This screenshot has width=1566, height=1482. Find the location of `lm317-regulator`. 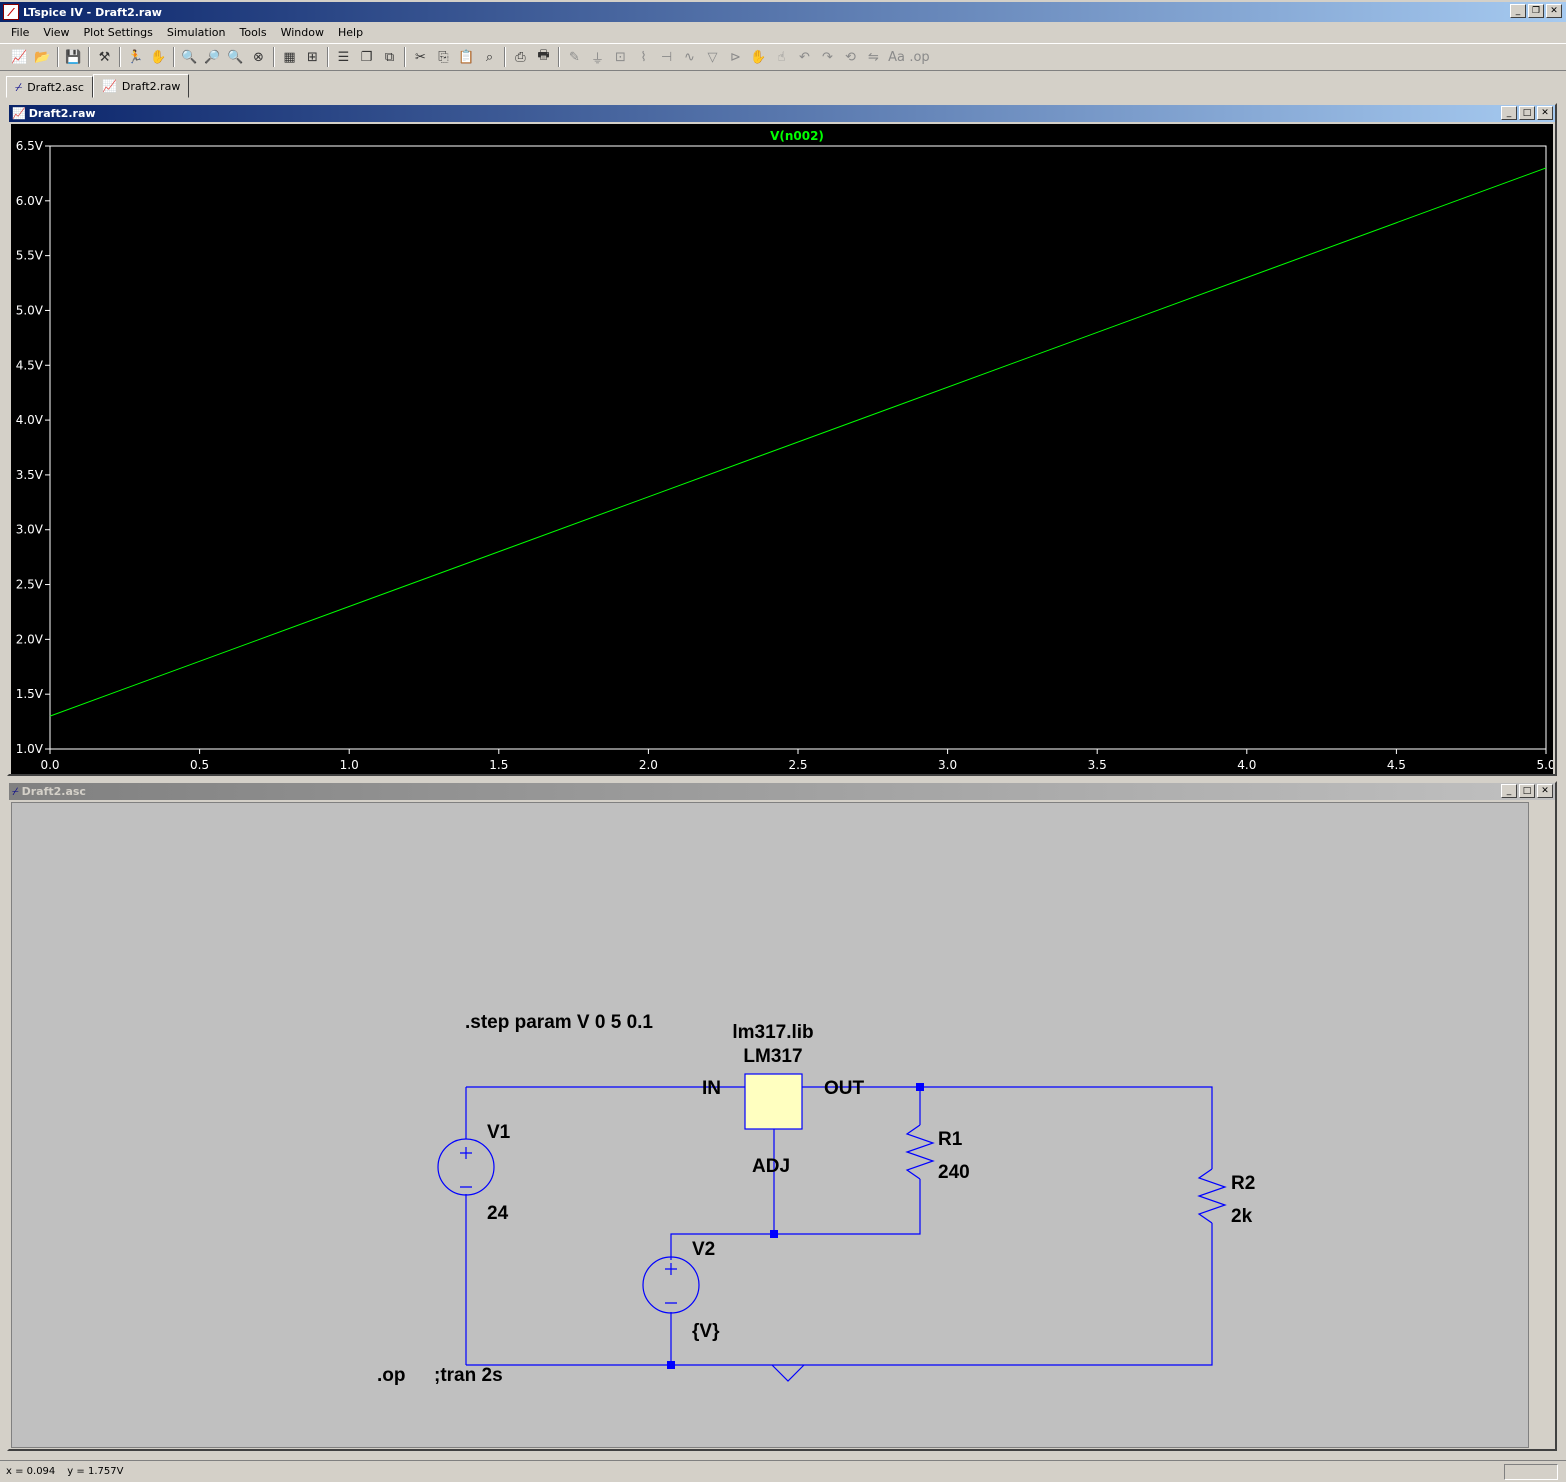

lm317-regulator is located at coordinates (773, 1101).